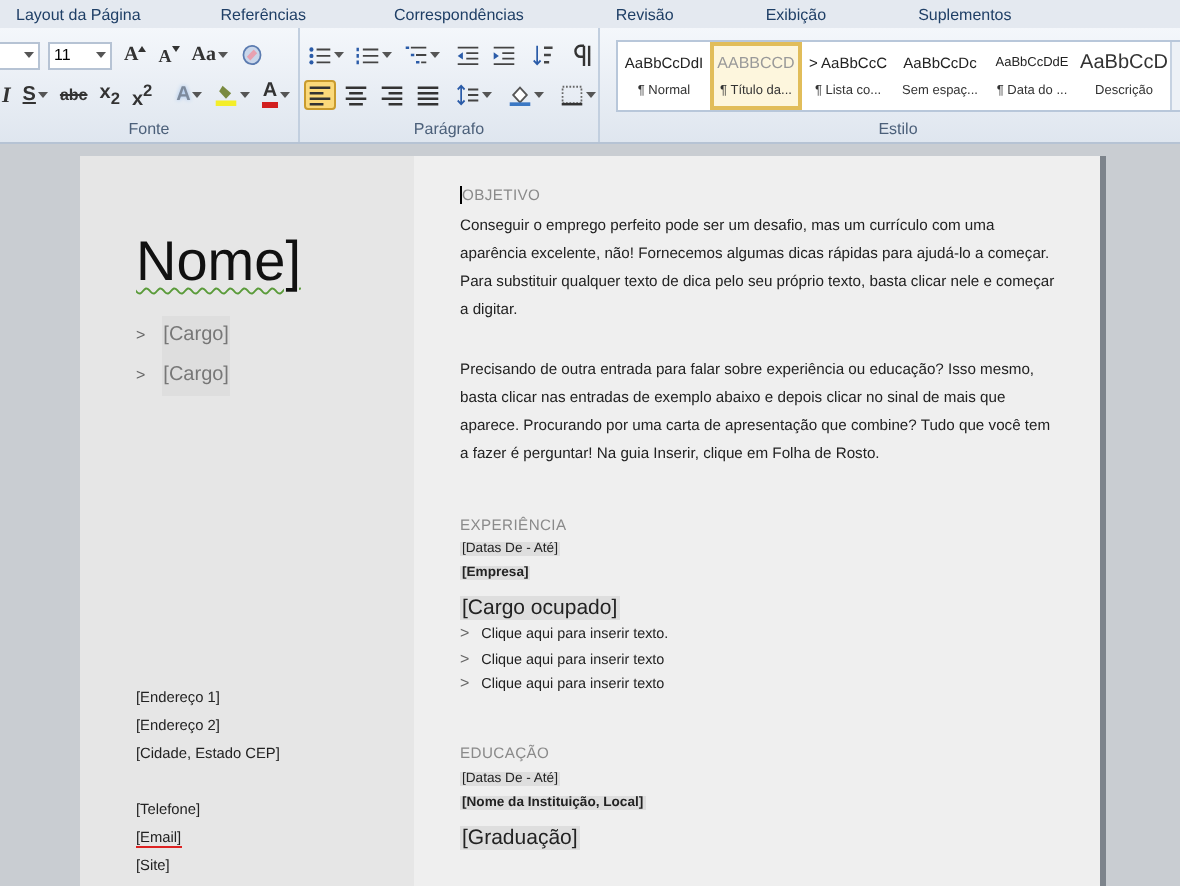 The width and height of the screenshot is (1180, 886). What do you see at coordinates (142, 49) in the screenshot?
I see `caret-up-icon` at bounding box center [142, 49].